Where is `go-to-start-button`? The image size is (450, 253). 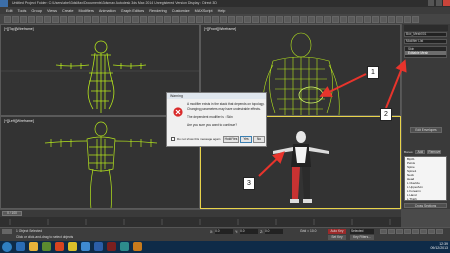 go-to-start-button is located at coordinates (383, 231).